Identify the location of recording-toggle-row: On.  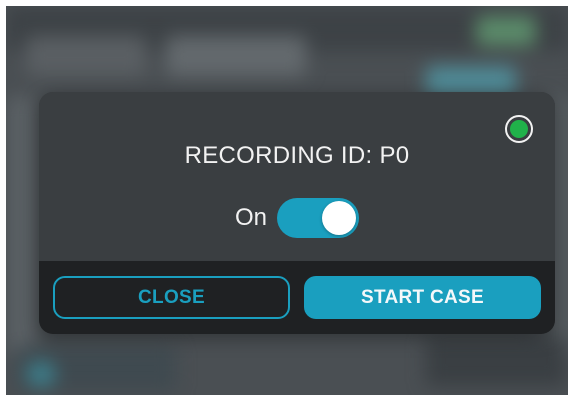
(297, 218).